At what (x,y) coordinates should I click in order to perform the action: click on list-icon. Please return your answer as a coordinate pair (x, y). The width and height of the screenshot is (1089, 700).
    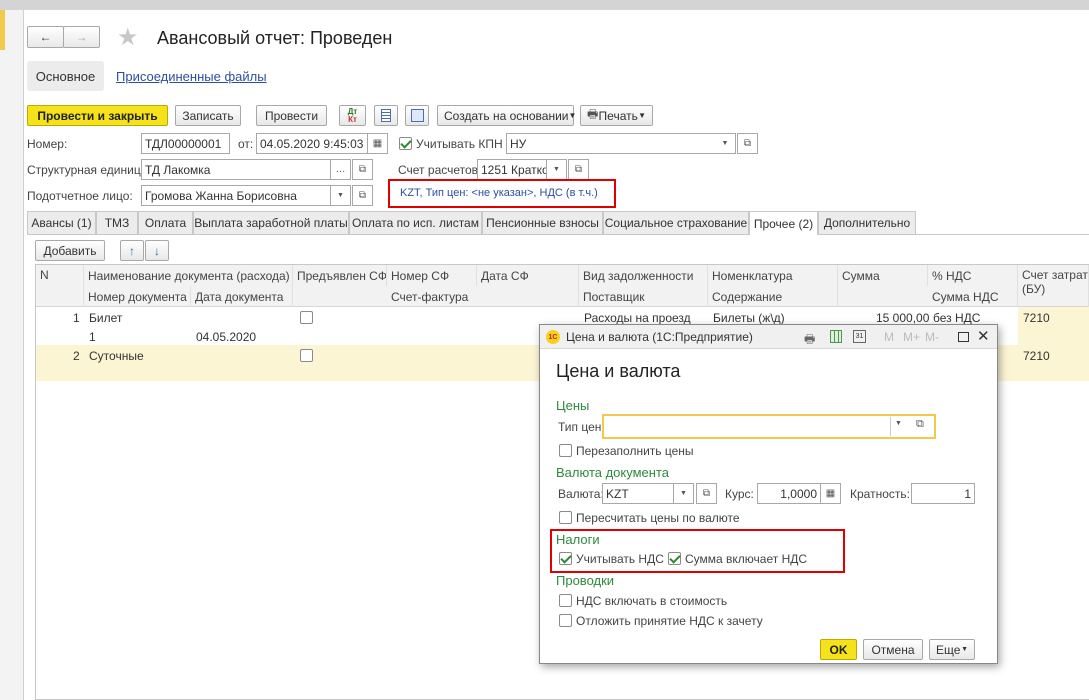
    Looking at the image, I should click on (386, 115).